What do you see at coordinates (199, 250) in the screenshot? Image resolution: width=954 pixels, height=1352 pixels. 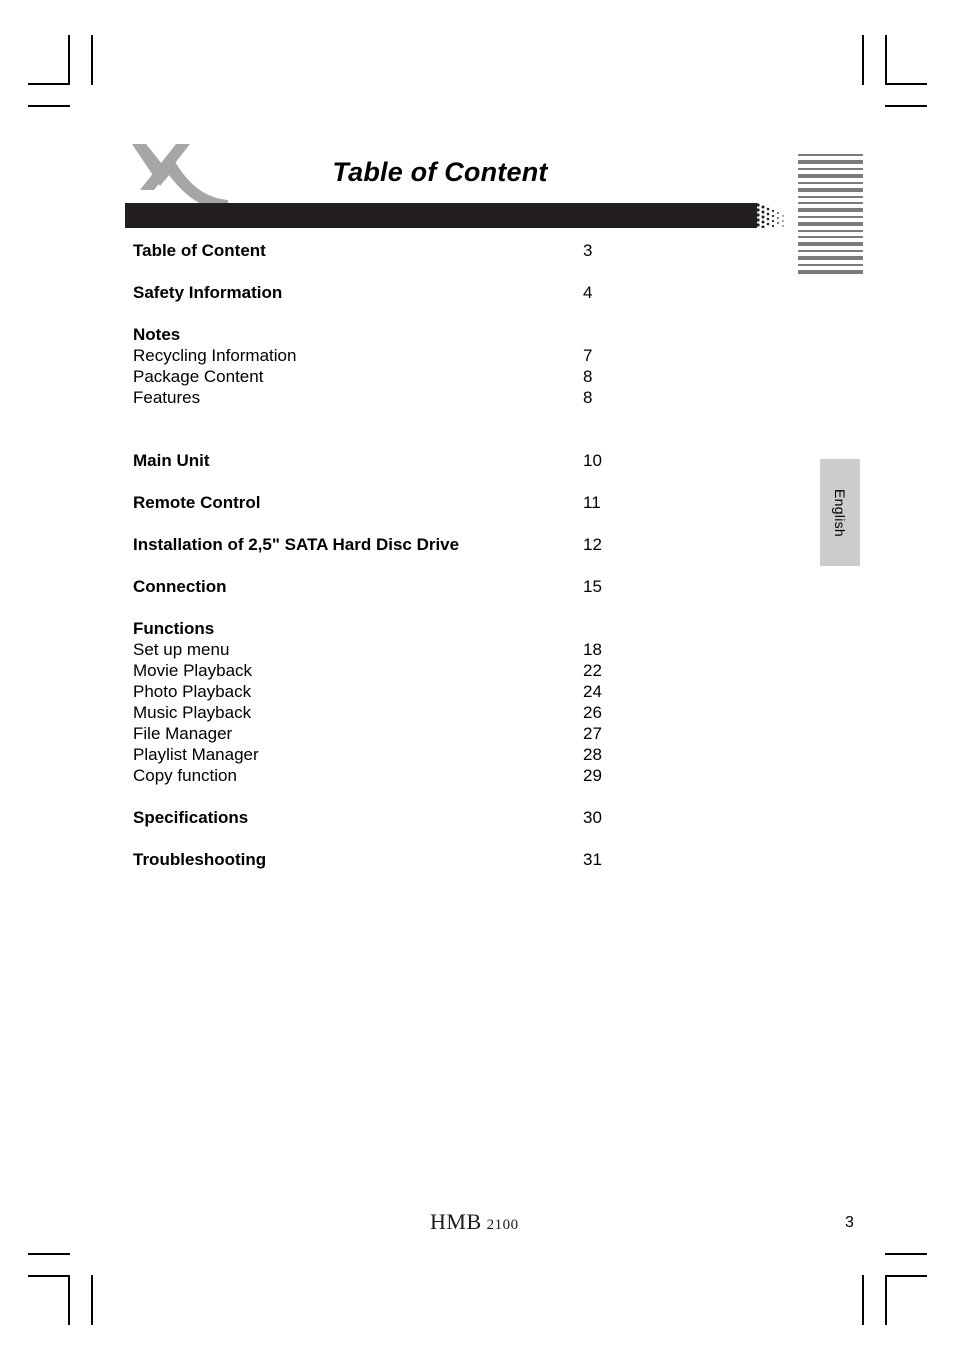 I see `toc-entry-label: Table of Content` at bounding box center [199, 250].